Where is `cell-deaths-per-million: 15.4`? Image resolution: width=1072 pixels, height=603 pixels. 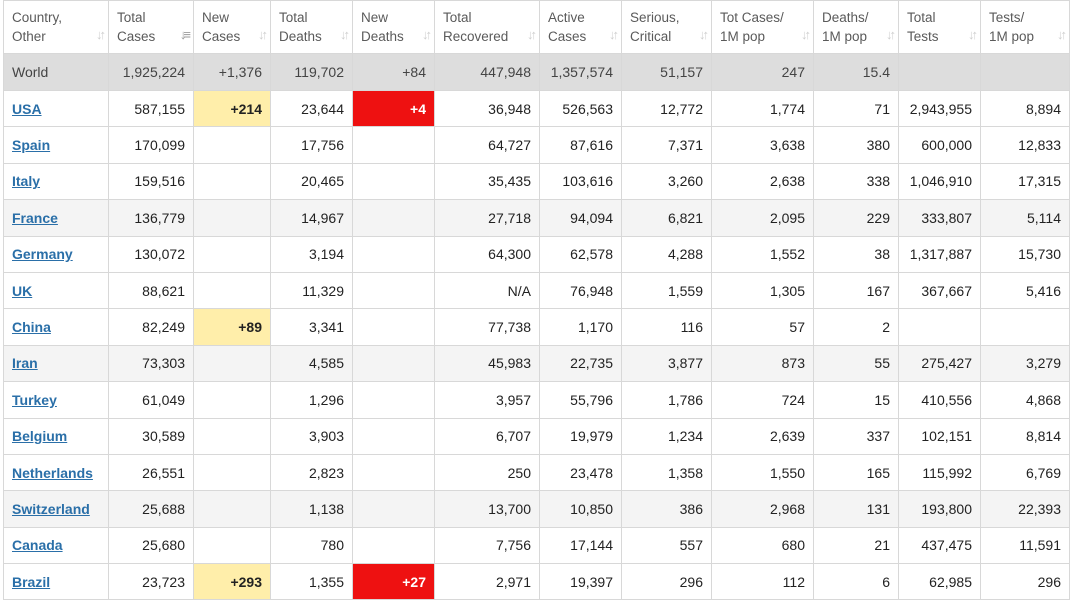
cell-deaths-per-million: 15.4 is located at coordinates (856, 72).